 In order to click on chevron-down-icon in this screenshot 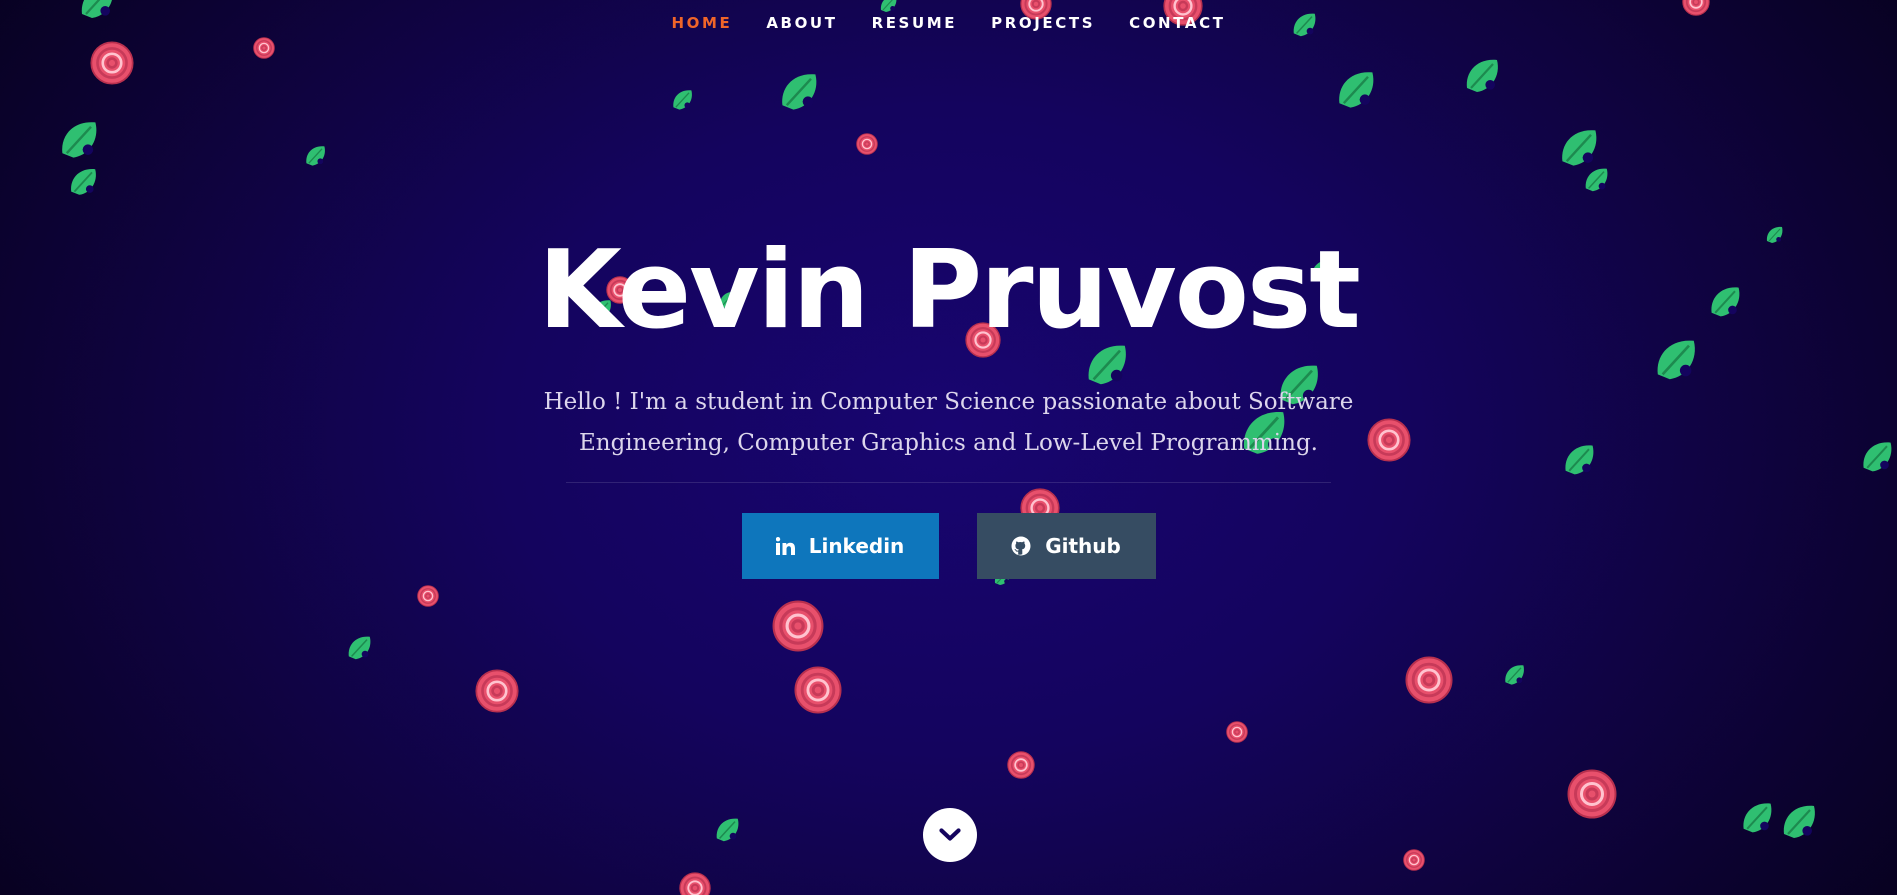, I will do `click(950, 835)`.